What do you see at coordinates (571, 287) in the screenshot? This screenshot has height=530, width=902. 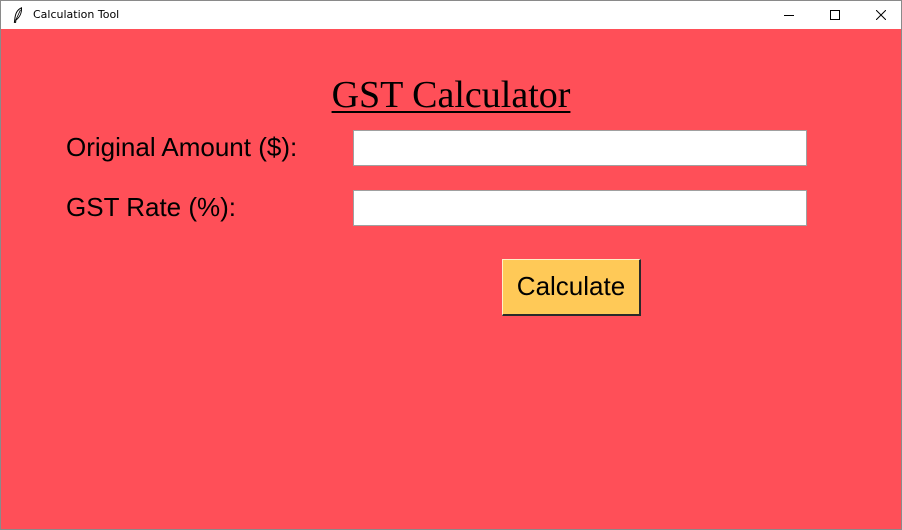 I see `calculate-button: Calculate` at bounding box center [571, 287].